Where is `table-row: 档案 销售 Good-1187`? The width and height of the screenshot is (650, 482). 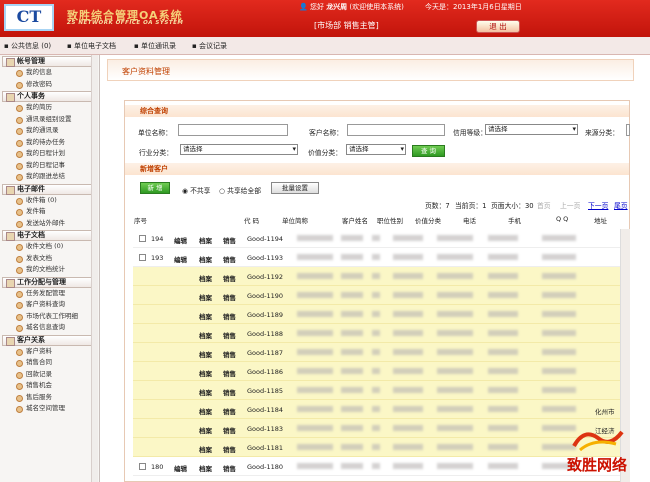 table-row: 档案 销售 Good-1187 is located at coordinates (379, 352).